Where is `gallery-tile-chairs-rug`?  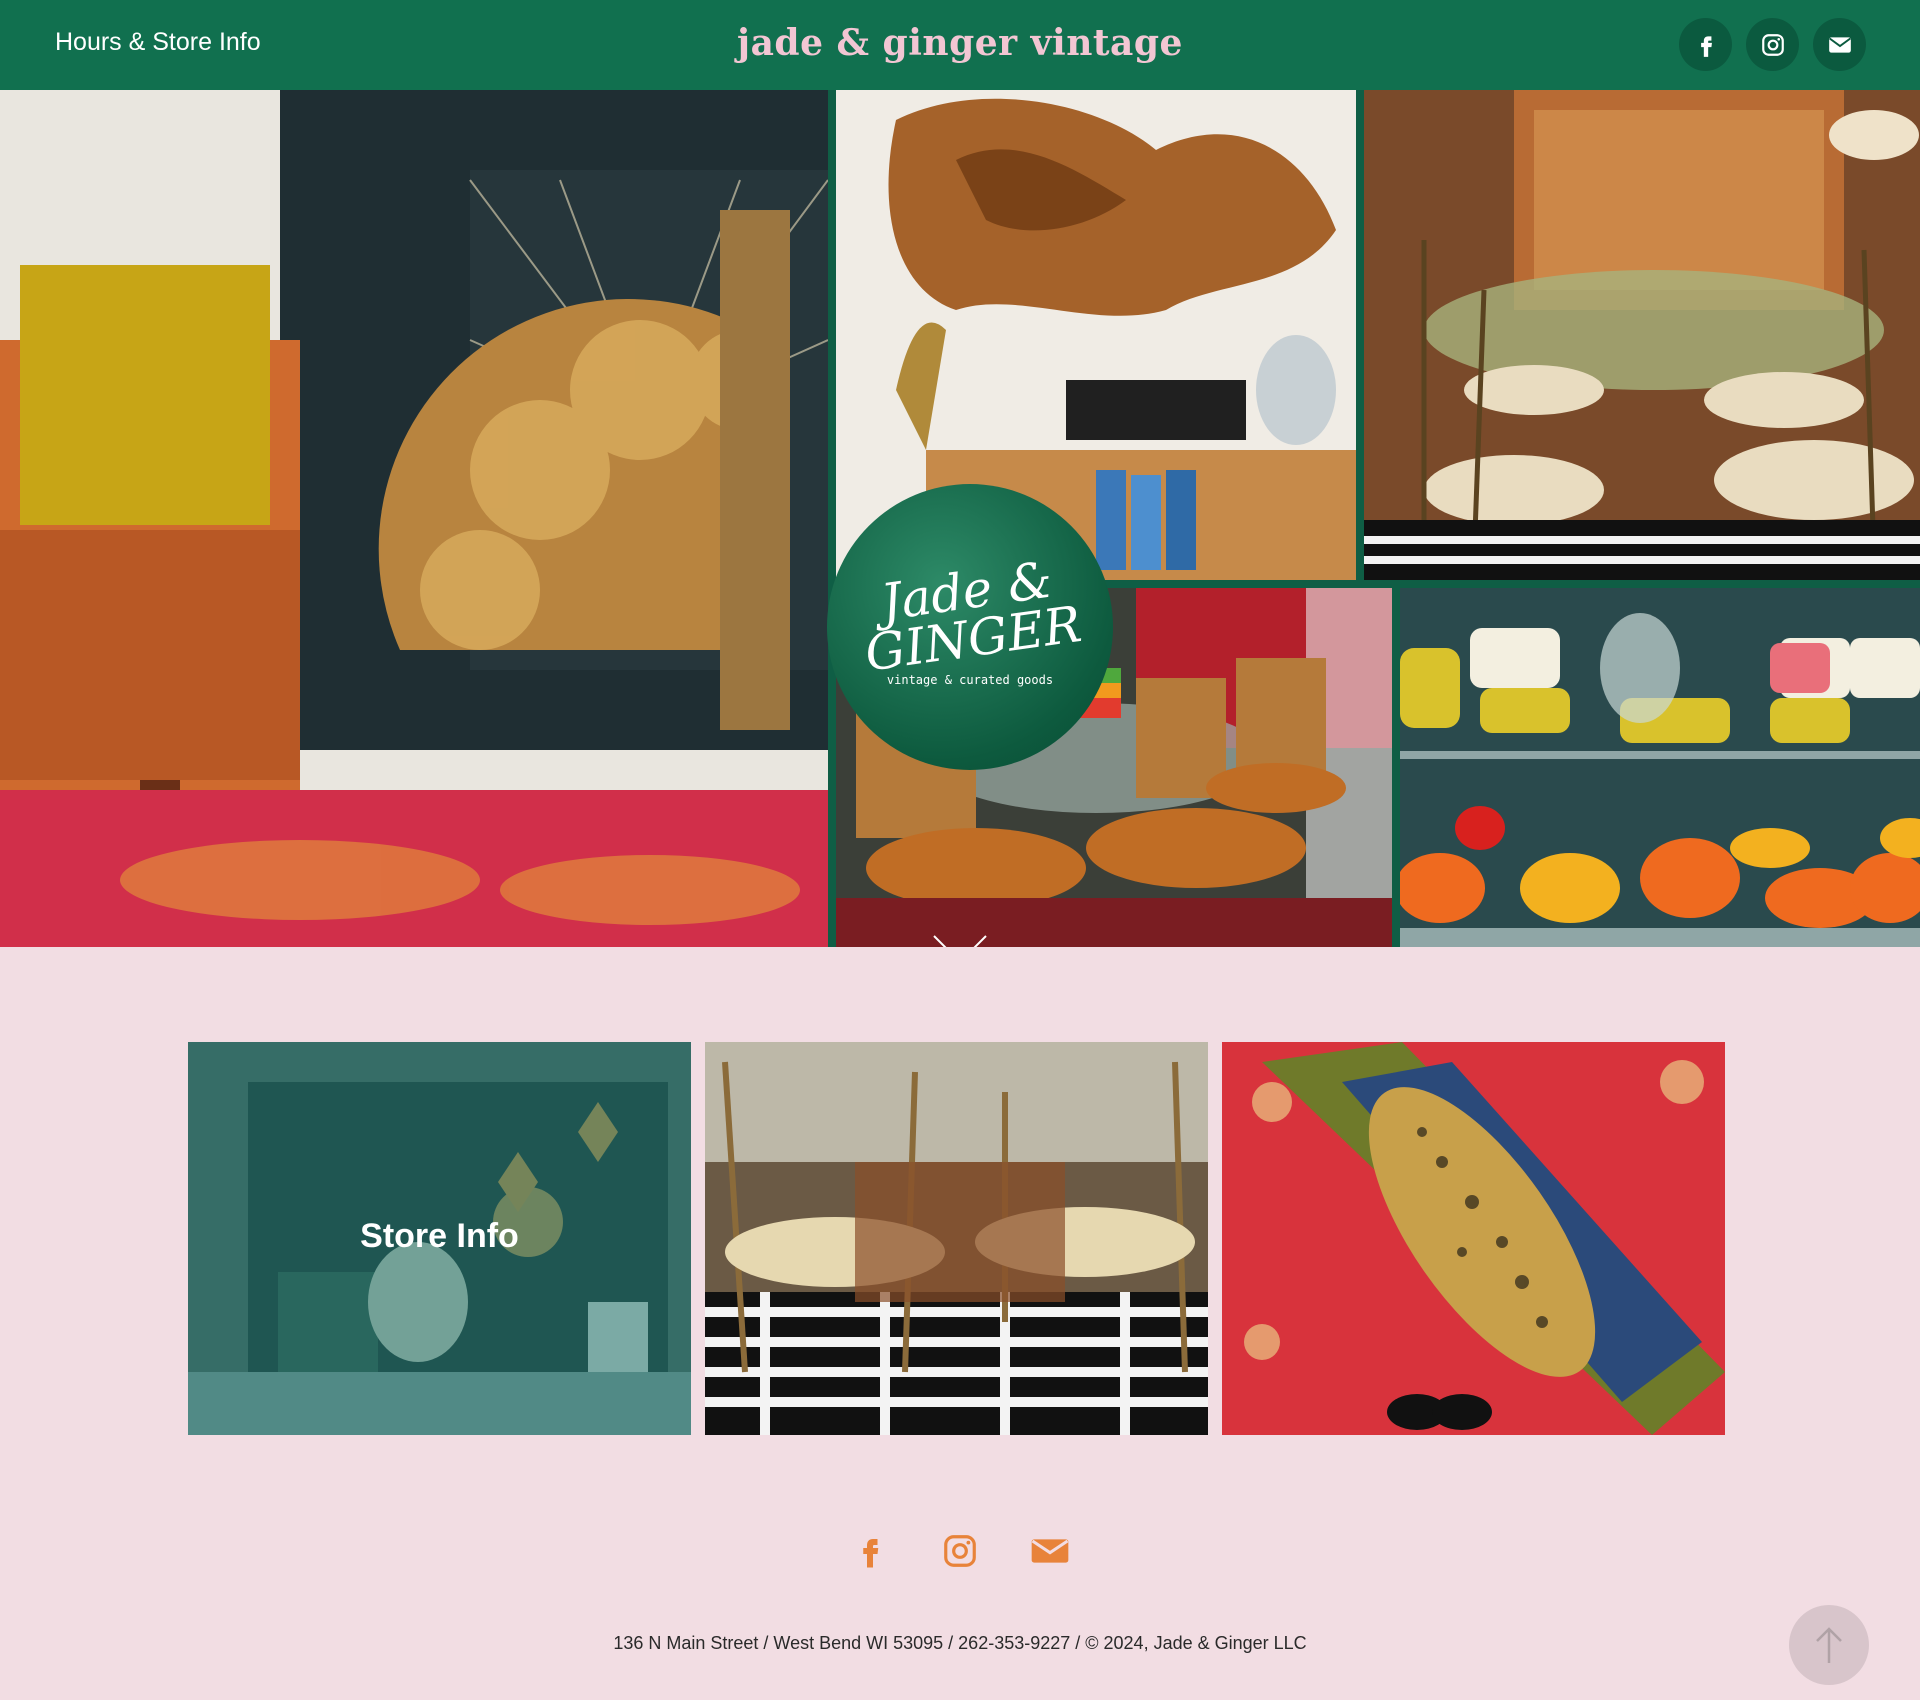
gallery-tile-chairs-rug is located at coordinates (956, 1238).